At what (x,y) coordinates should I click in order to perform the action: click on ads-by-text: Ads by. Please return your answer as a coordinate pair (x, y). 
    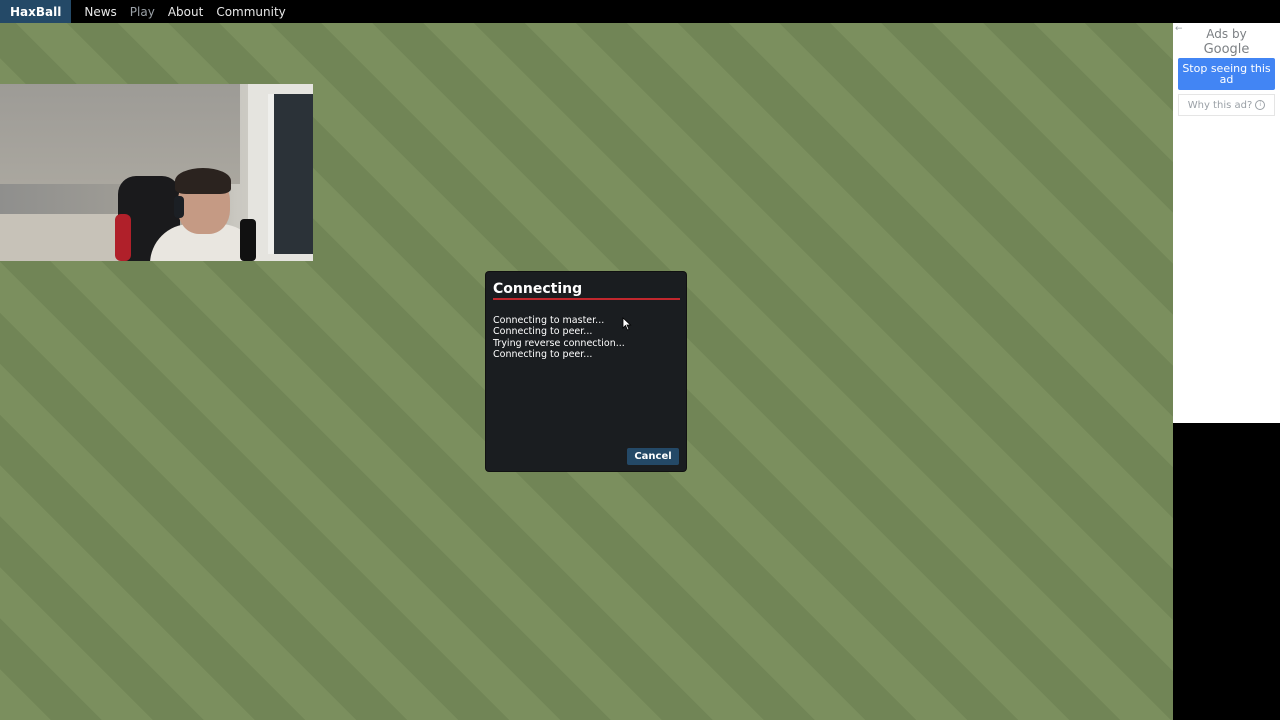
    Looking at the image, I should click on (1226, 34).